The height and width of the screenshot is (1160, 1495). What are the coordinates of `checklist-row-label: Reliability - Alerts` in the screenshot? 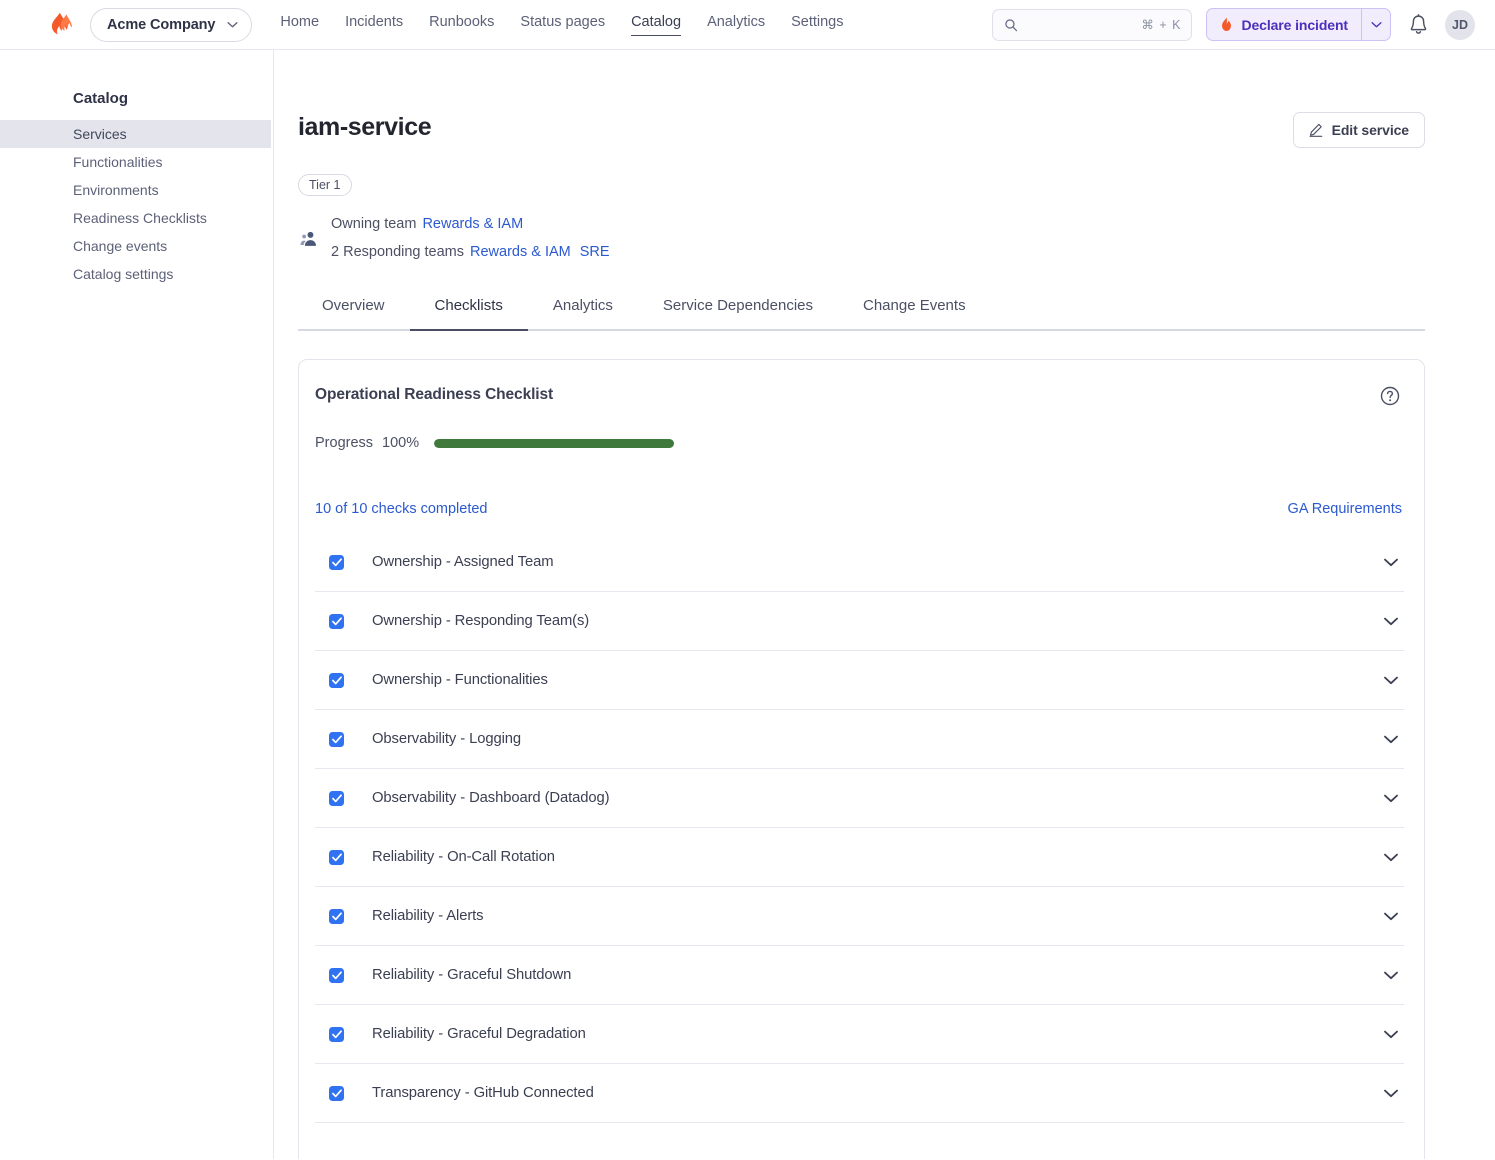 It's located at (428, 916).